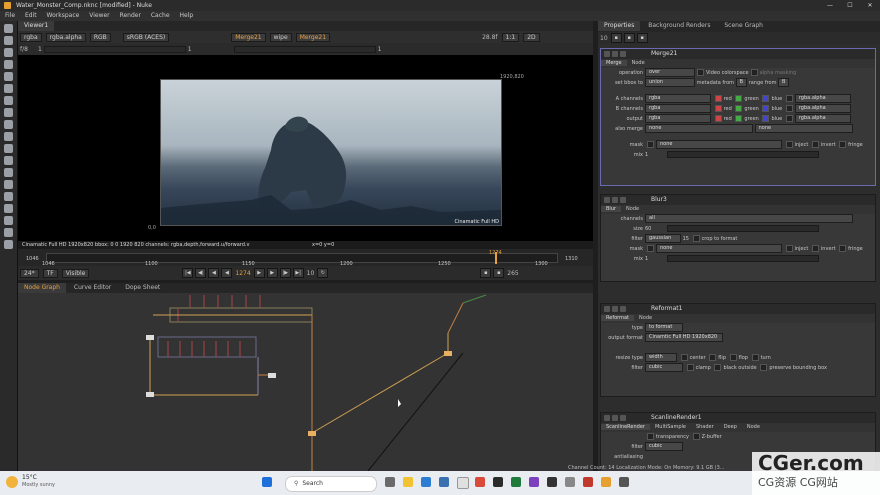 The height and width of the screenshot is (495, 880). Describe the element at coordinates (480, 482) in the screenshot. I see `chrome-icon` at that location.